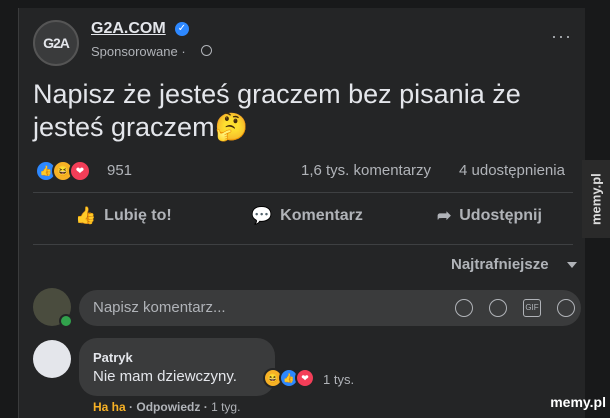  Describe the element at coordinates (572, 265) in the screenshot. I see `chevron-down-icon` at that location.